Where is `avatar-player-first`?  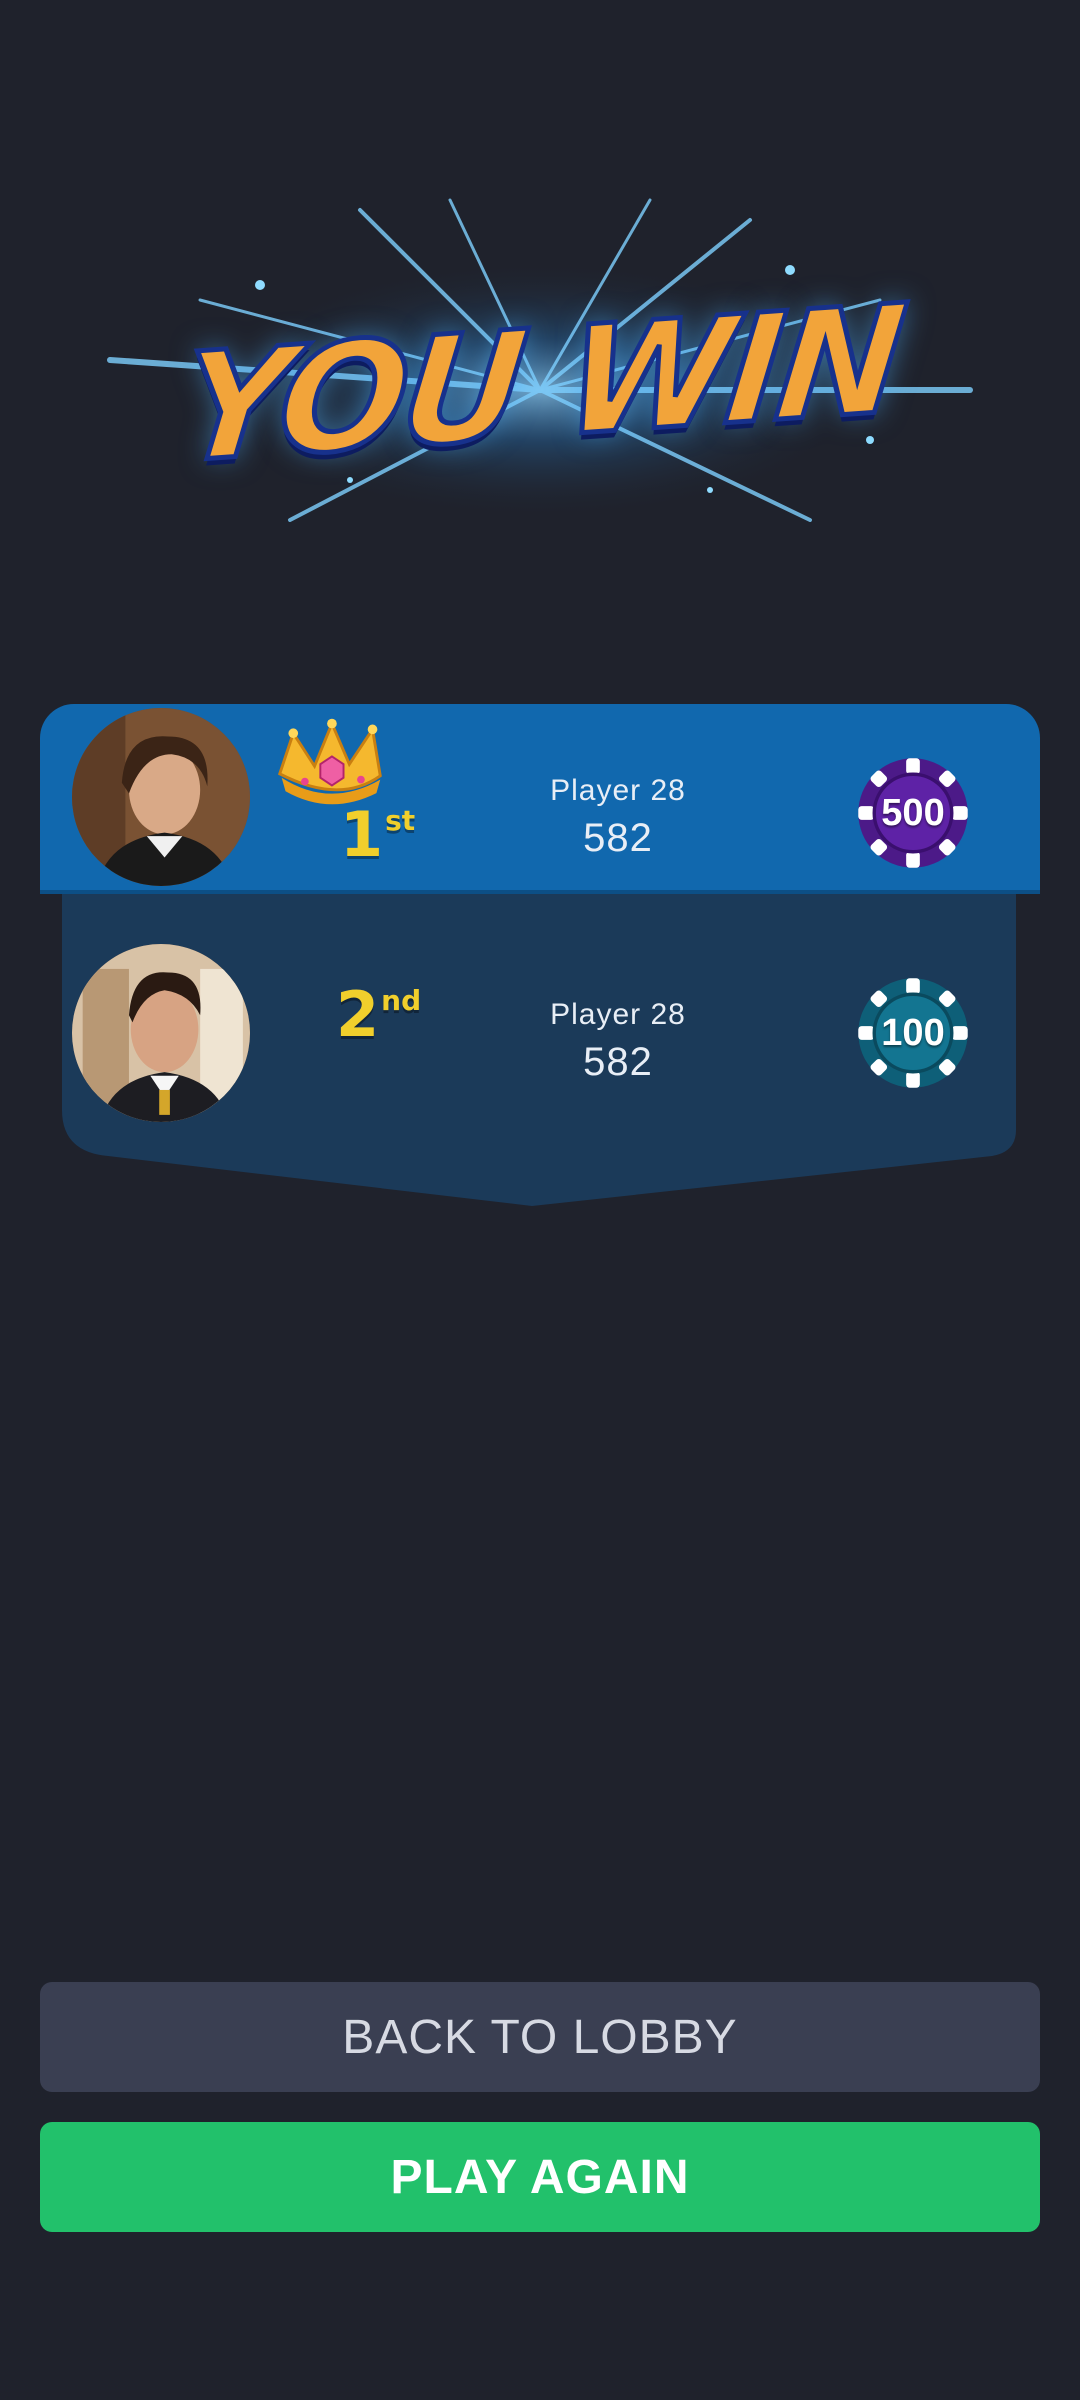
avatar-player-first is located at coordinates (161, 797).